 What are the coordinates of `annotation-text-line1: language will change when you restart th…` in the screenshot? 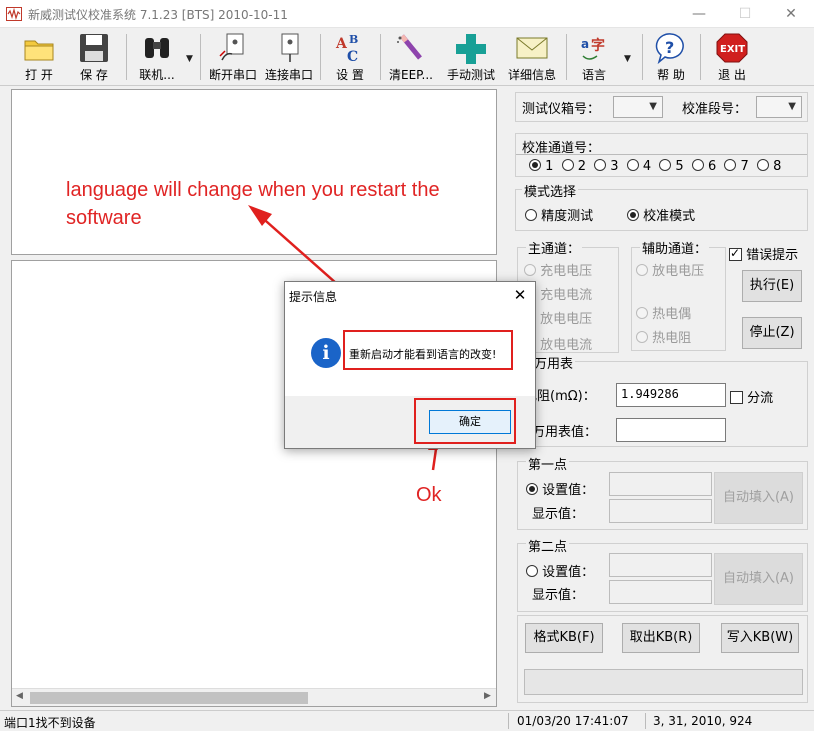 It's located at (253, 190).